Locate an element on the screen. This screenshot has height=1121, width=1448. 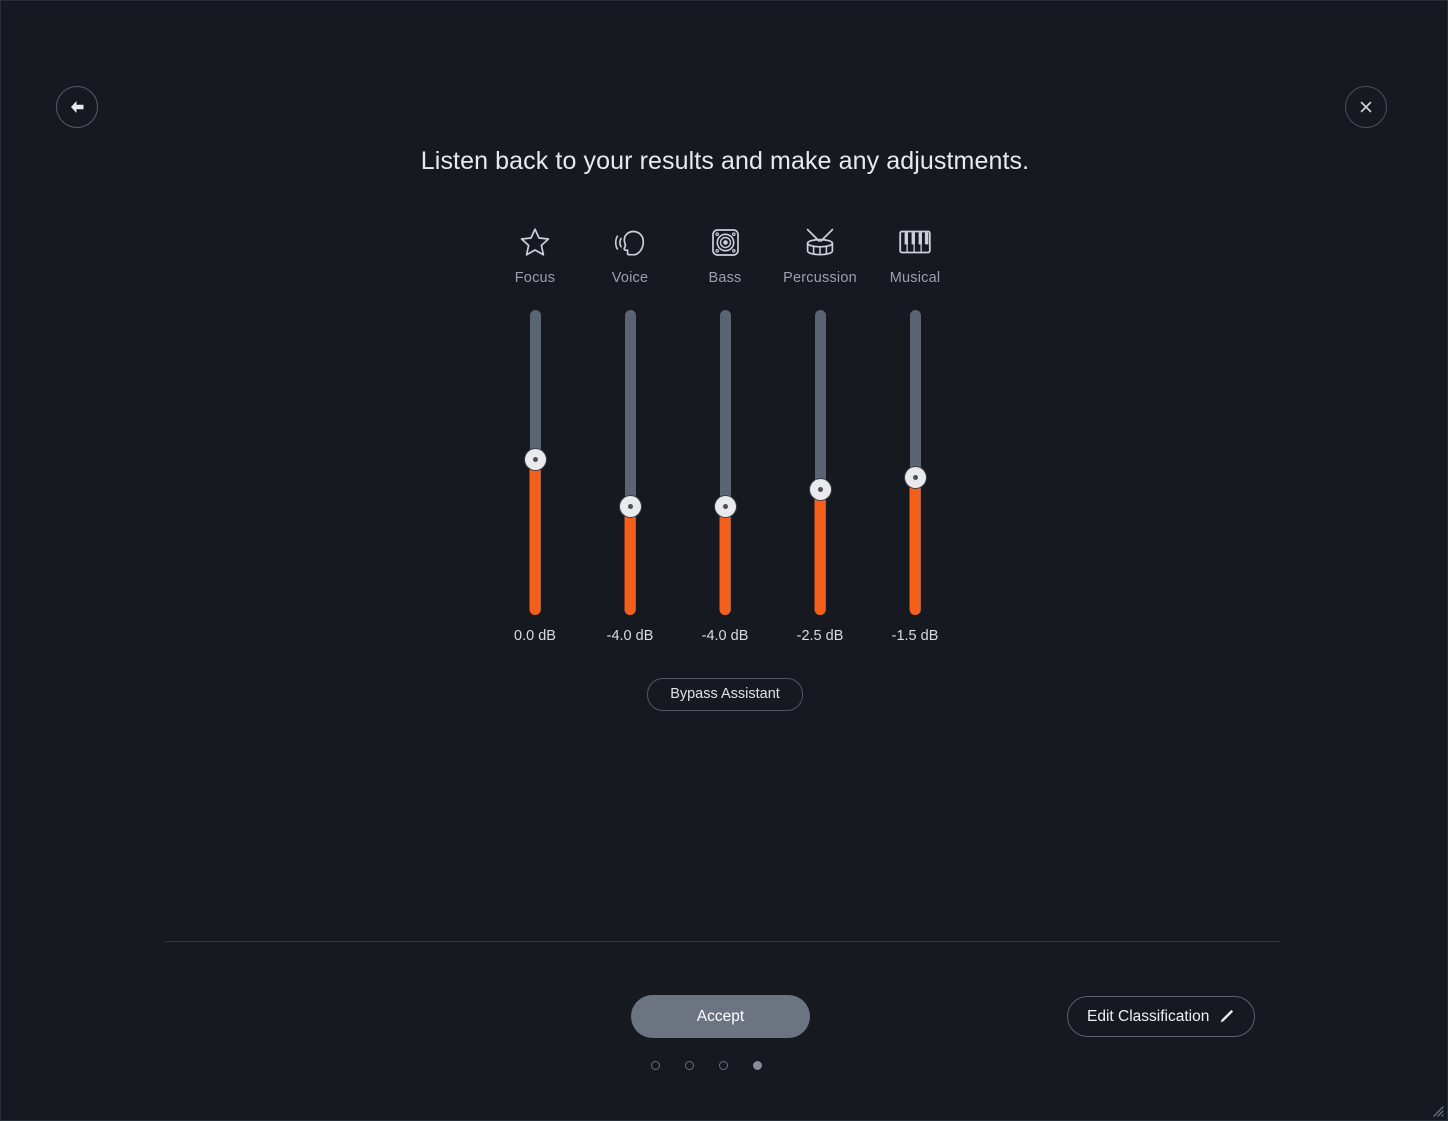
bypass-row: Bypass Assistant is located at coordinates (724, 694).